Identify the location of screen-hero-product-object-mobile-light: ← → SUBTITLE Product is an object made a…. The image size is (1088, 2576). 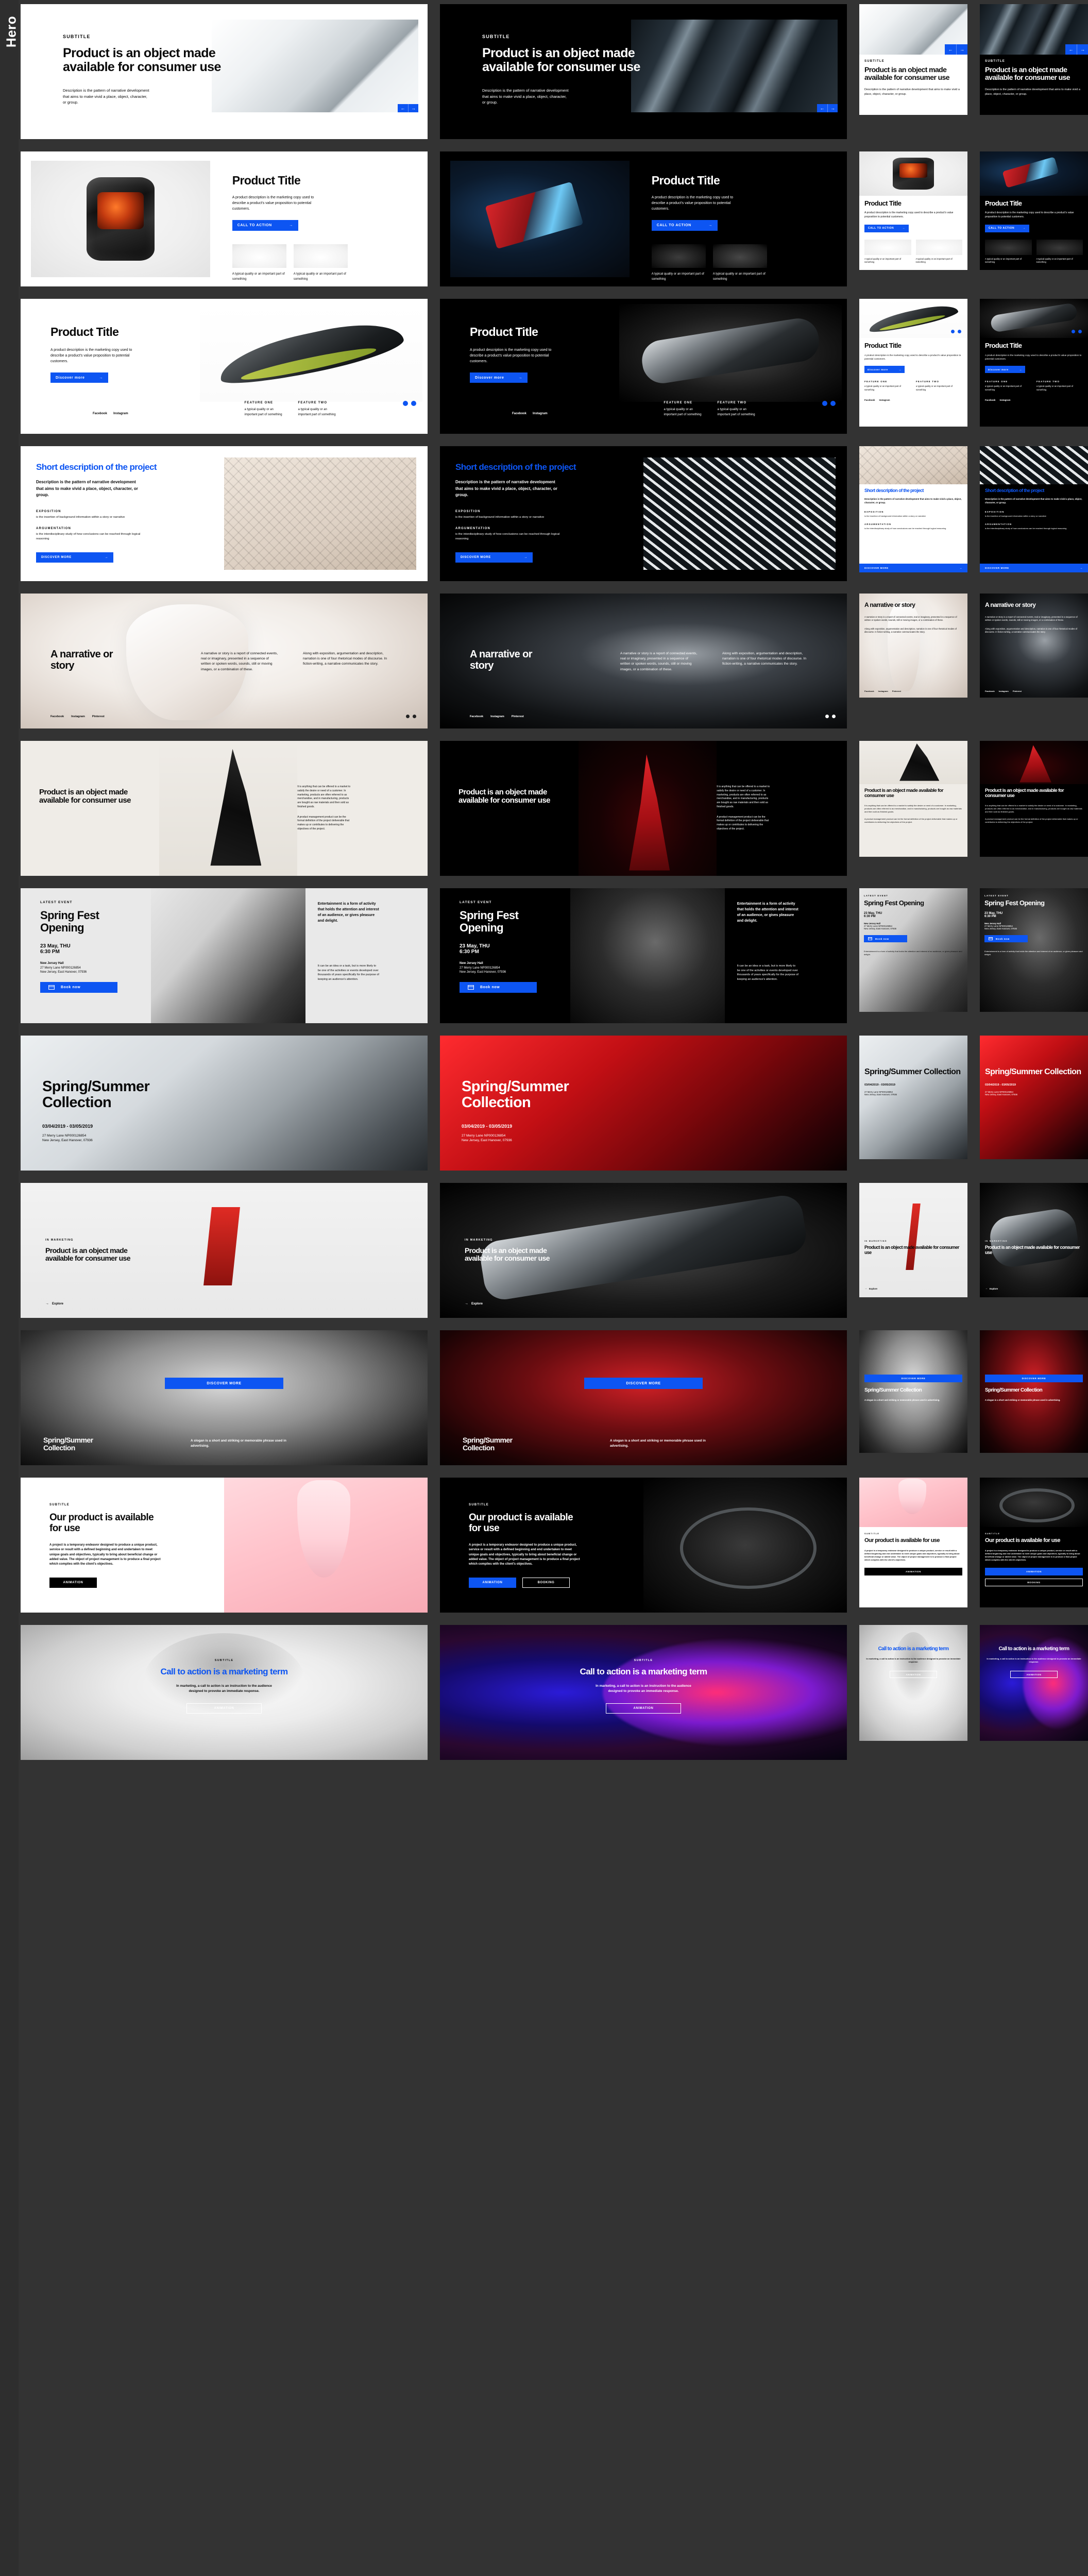
(913, 71).